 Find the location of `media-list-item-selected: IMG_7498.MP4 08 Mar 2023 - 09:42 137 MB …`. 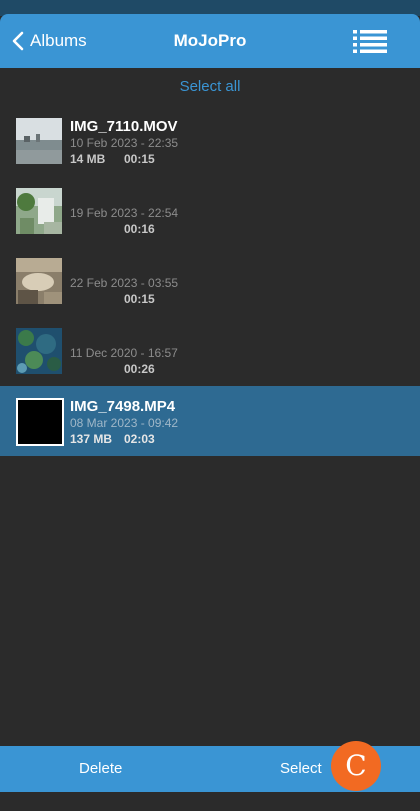

media-list-item-selected: IMG_7498.MP4 08 Mar 2023 - 09:42 137 MB … is located at coordinates (210, 421).